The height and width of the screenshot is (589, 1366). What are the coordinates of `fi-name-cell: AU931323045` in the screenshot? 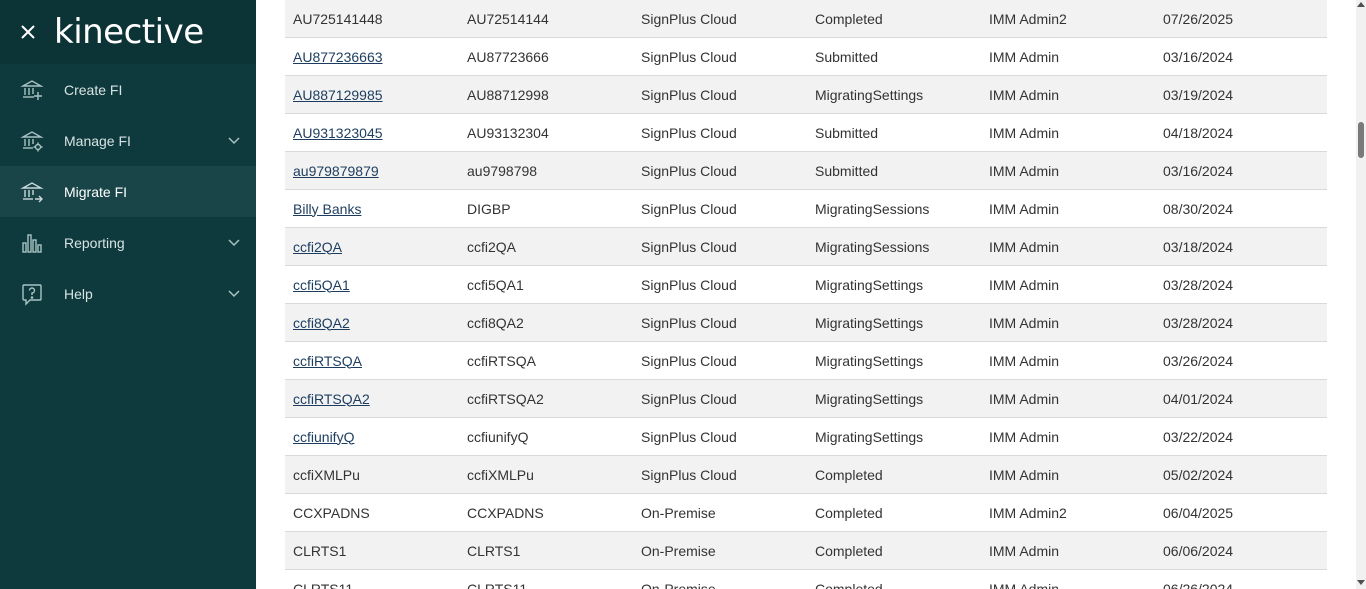 It's located at (372, 132).